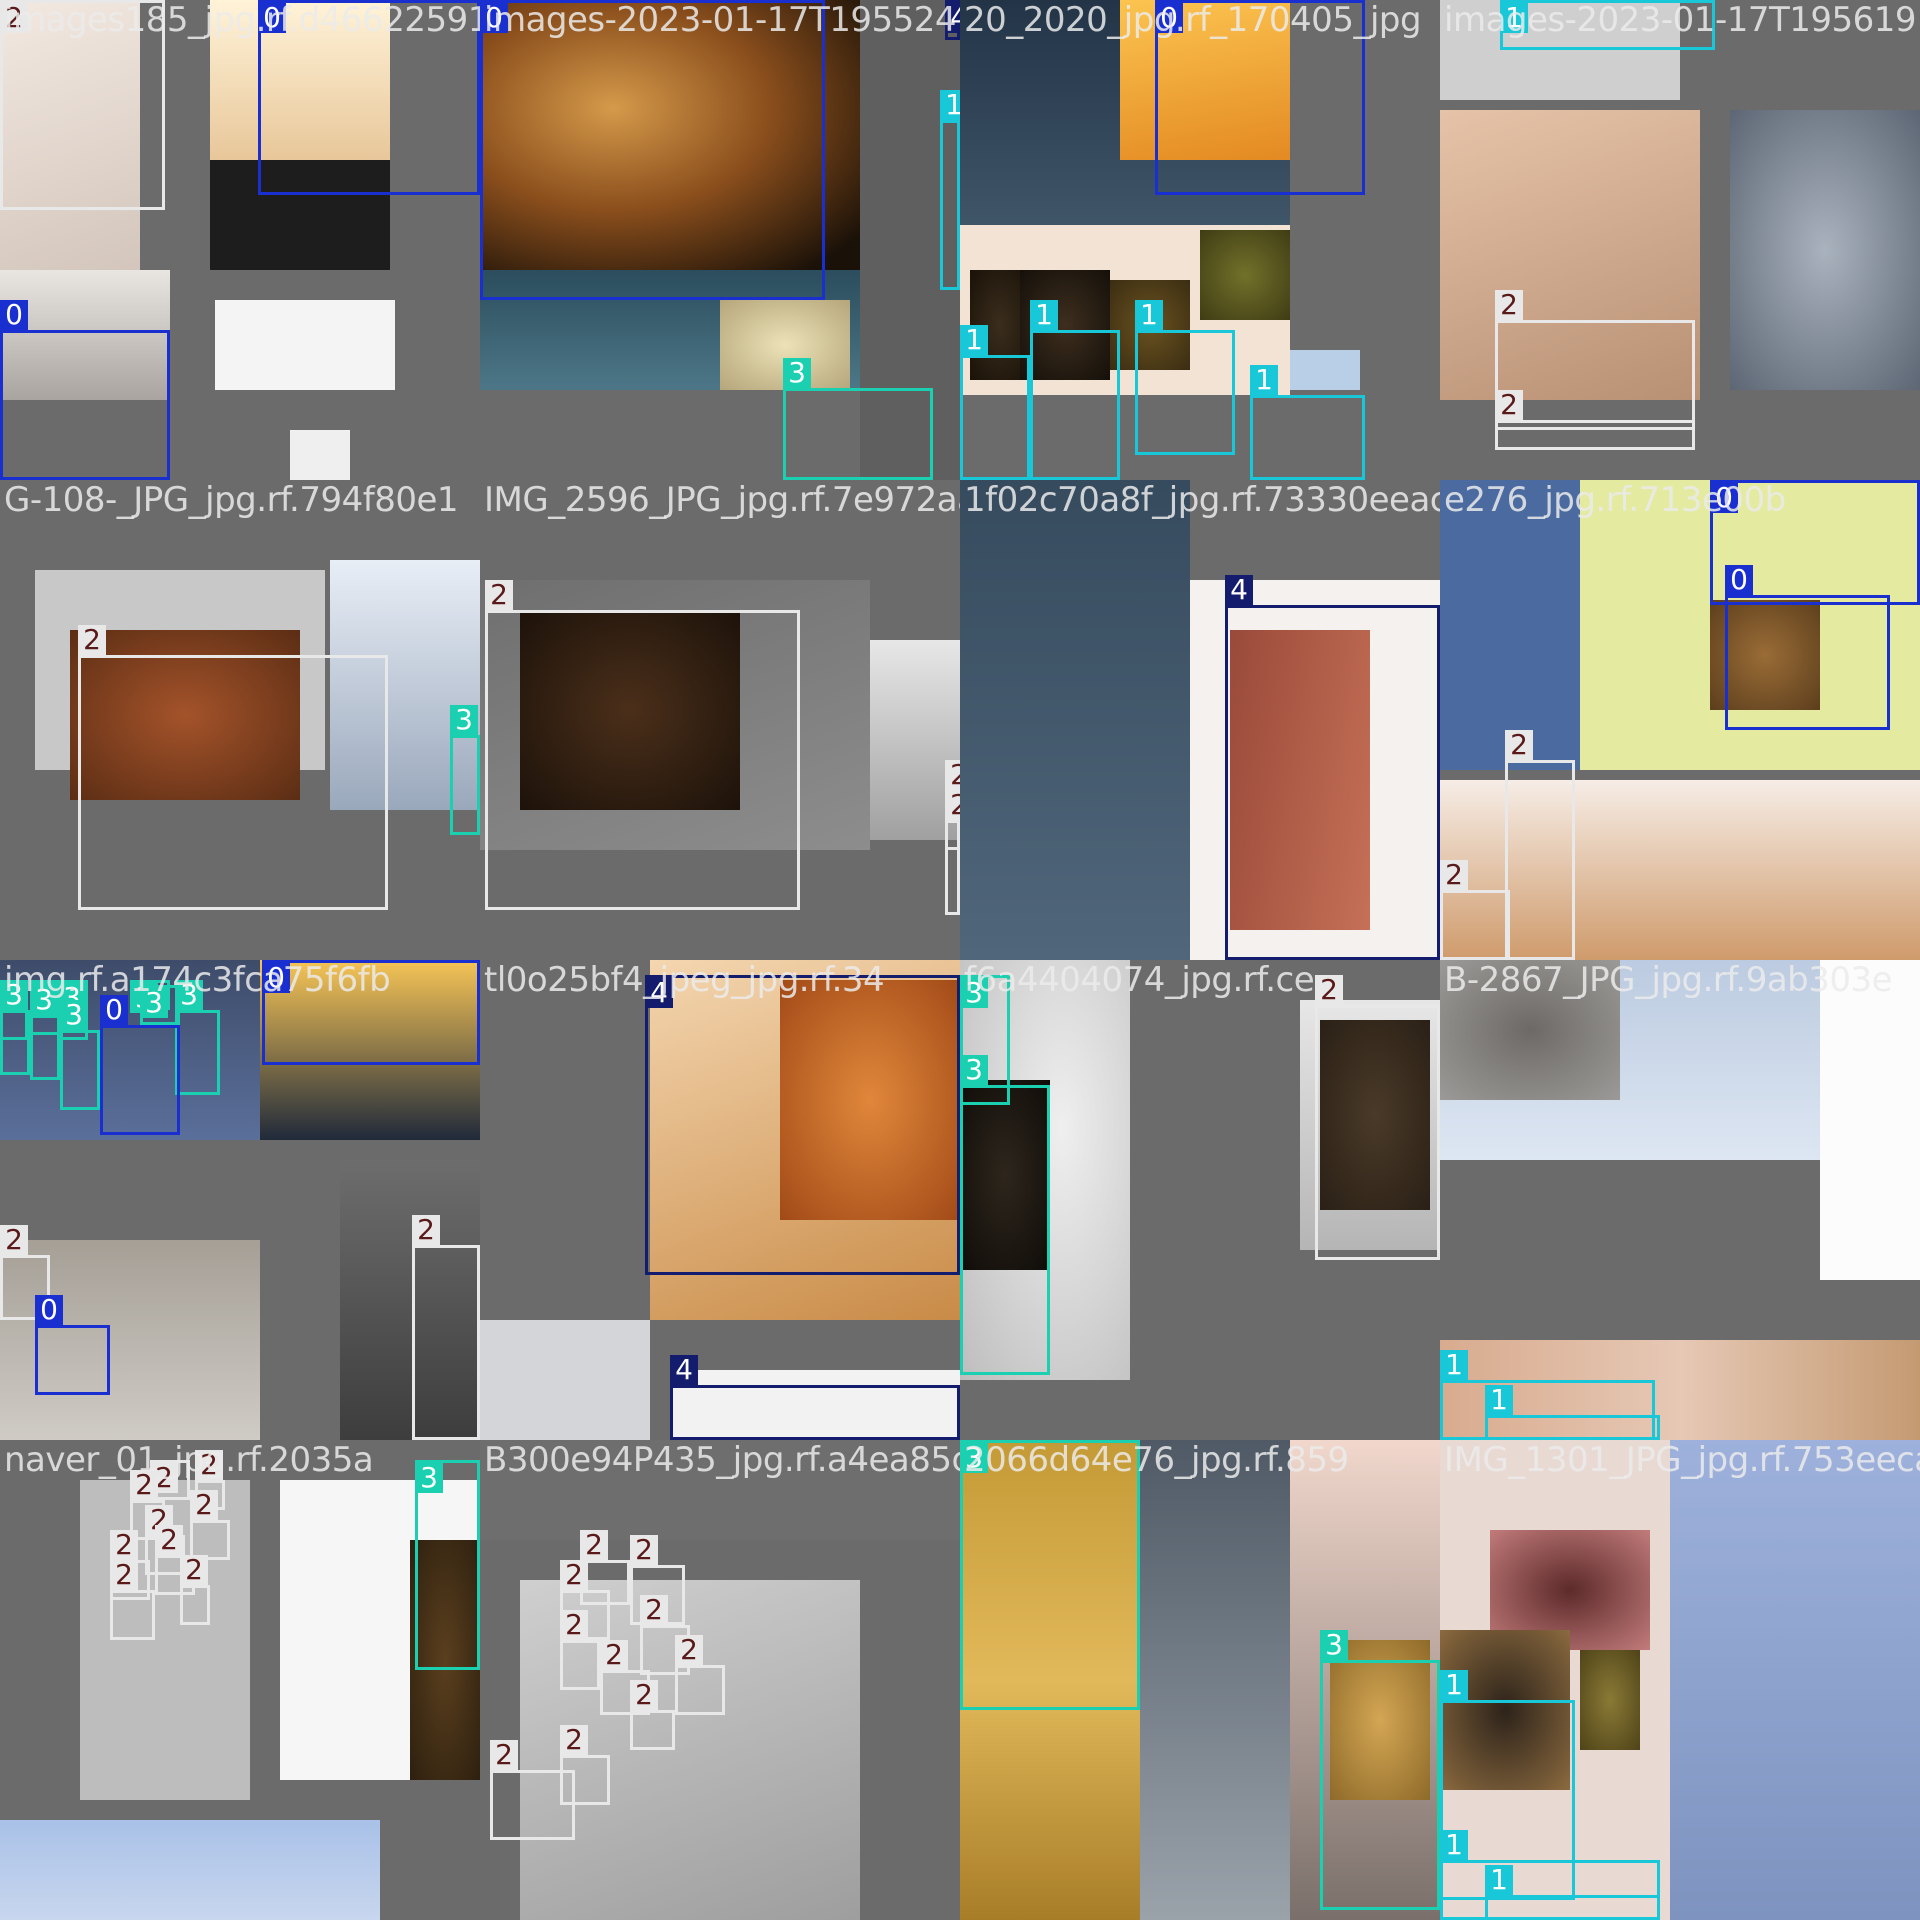 Image resolution: width=1920 pixels, height=1920 pixels. I want to click on tile-filename: IMG_1301_JPG_jpg.rf.753eeca, so click(1682, 1460).